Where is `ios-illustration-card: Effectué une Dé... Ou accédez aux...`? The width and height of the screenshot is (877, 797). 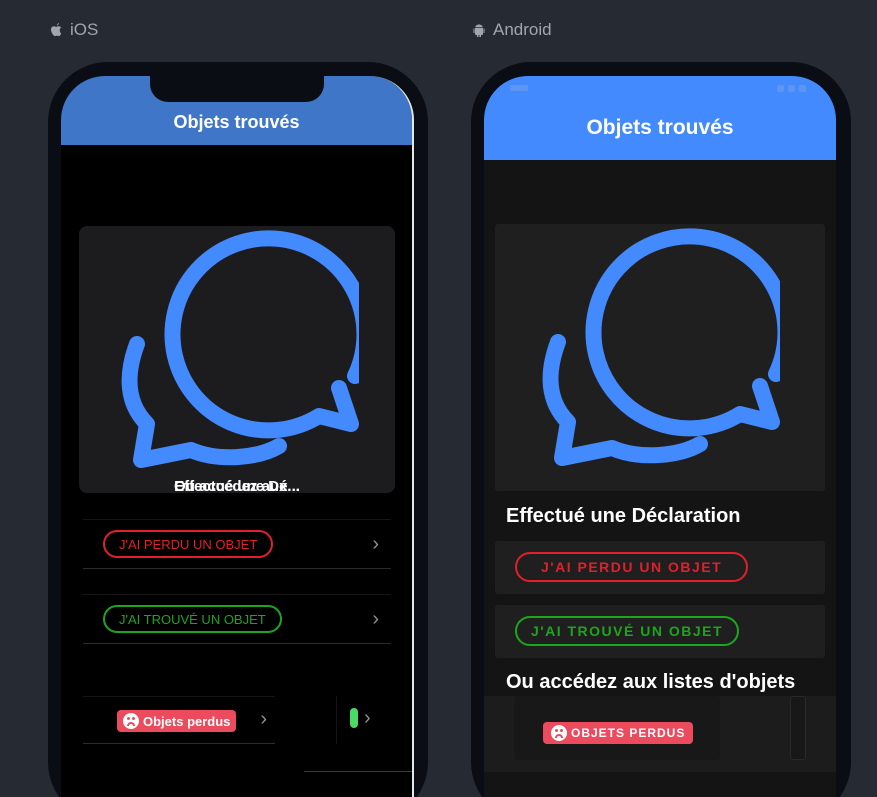
ios-illustration-card: Effectué une Dé... Ou accédez aux... is located at coordinates (237, 360).